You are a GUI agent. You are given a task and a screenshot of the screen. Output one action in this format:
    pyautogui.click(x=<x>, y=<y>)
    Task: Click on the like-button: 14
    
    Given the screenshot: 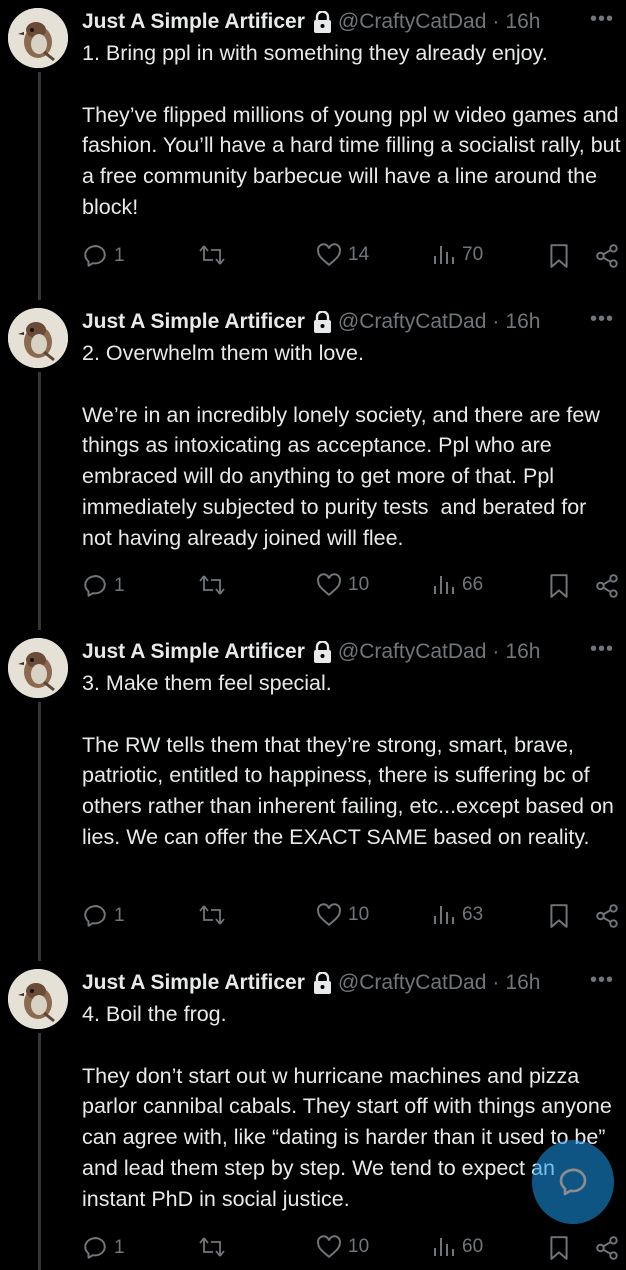 What is the action you would take?
    pyautogui.click(x=342, y=255)
    